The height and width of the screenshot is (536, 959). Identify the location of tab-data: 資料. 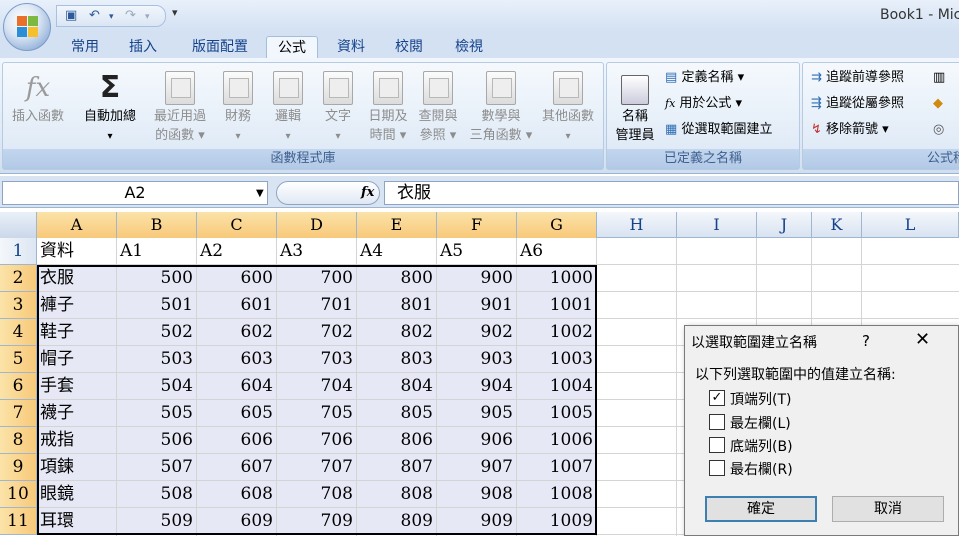
(351, 47).